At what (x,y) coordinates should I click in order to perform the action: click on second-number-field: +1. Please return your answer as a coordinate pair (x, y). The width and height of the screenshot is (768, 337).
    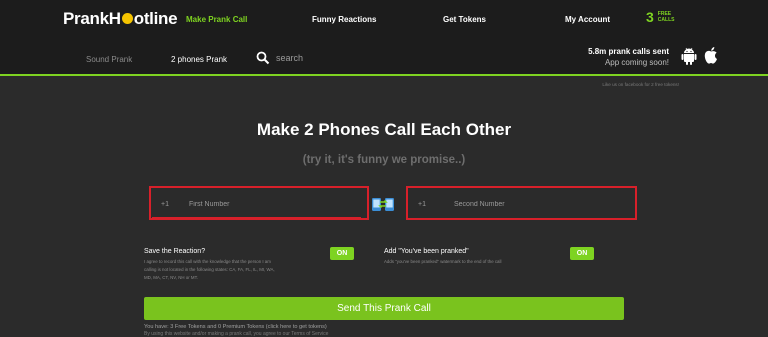
    Looking at the image, I should click on (521, 203).